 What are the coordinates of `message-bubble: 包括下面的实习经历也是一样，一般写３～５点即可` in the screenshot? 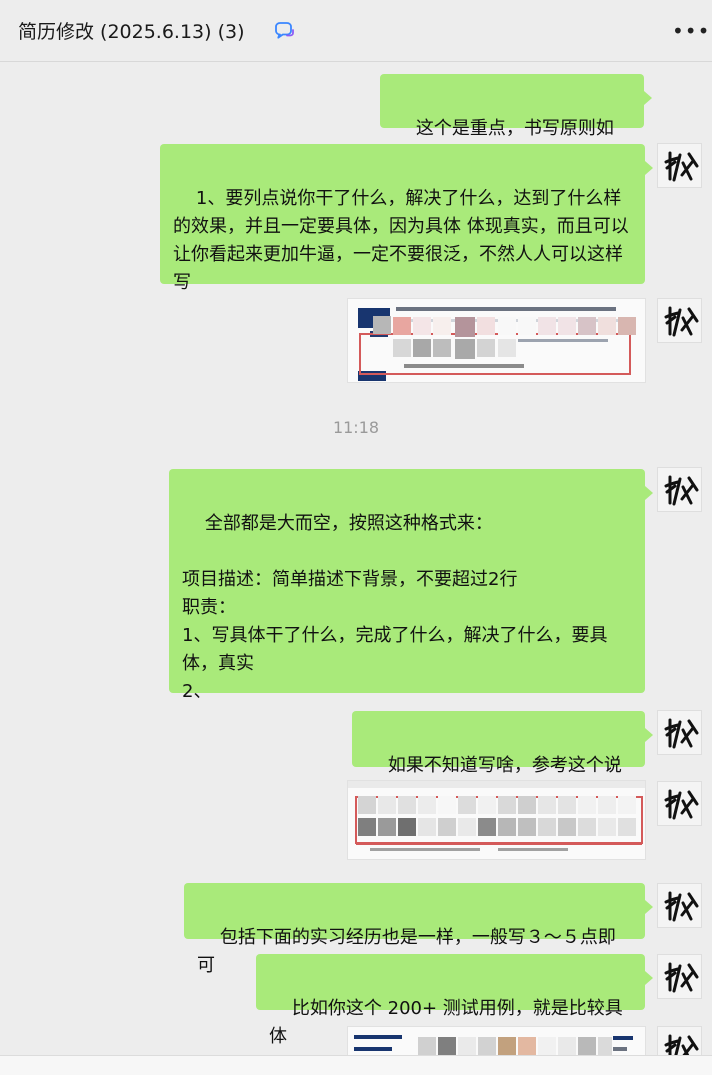 It's located at (418, 929).